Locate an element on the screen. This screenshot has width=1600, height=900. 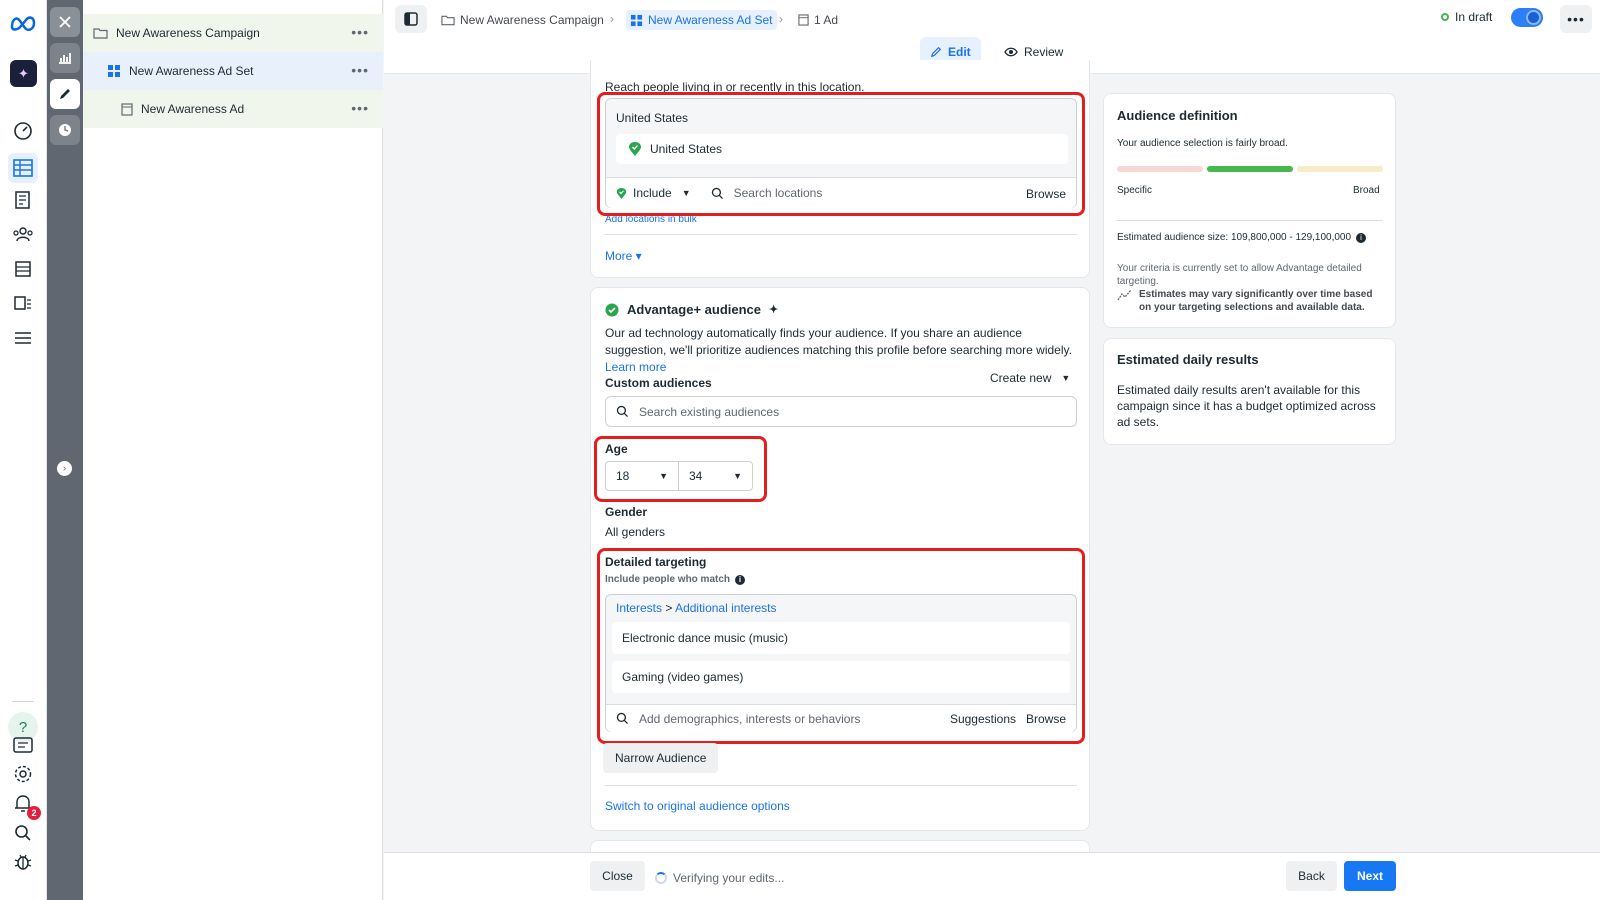
highlight-age is located at coordinates (680, 469).